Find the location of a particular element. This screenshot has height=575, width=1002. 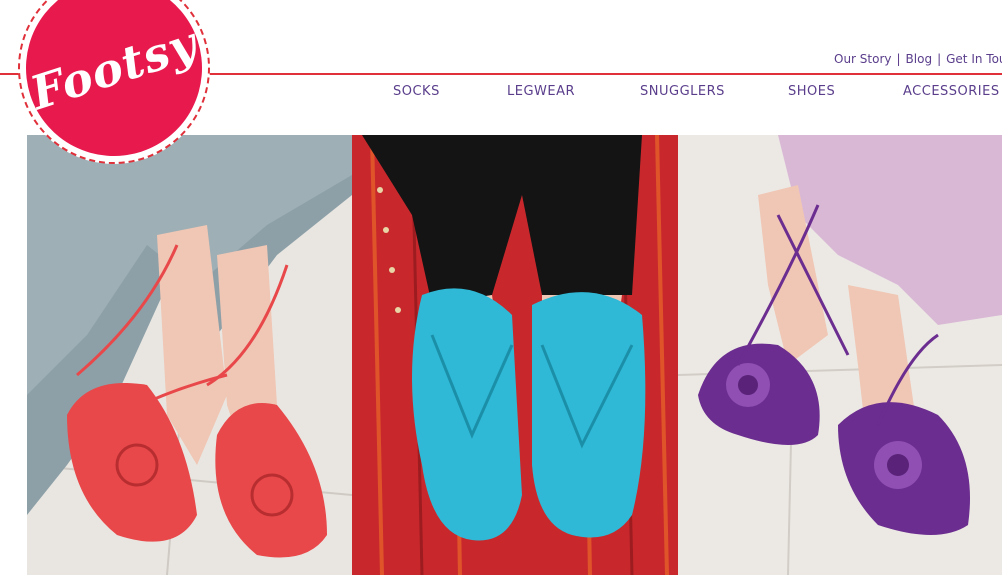

nav-item-accessories: ACCESSORIES is located at coordinates (951, 91).